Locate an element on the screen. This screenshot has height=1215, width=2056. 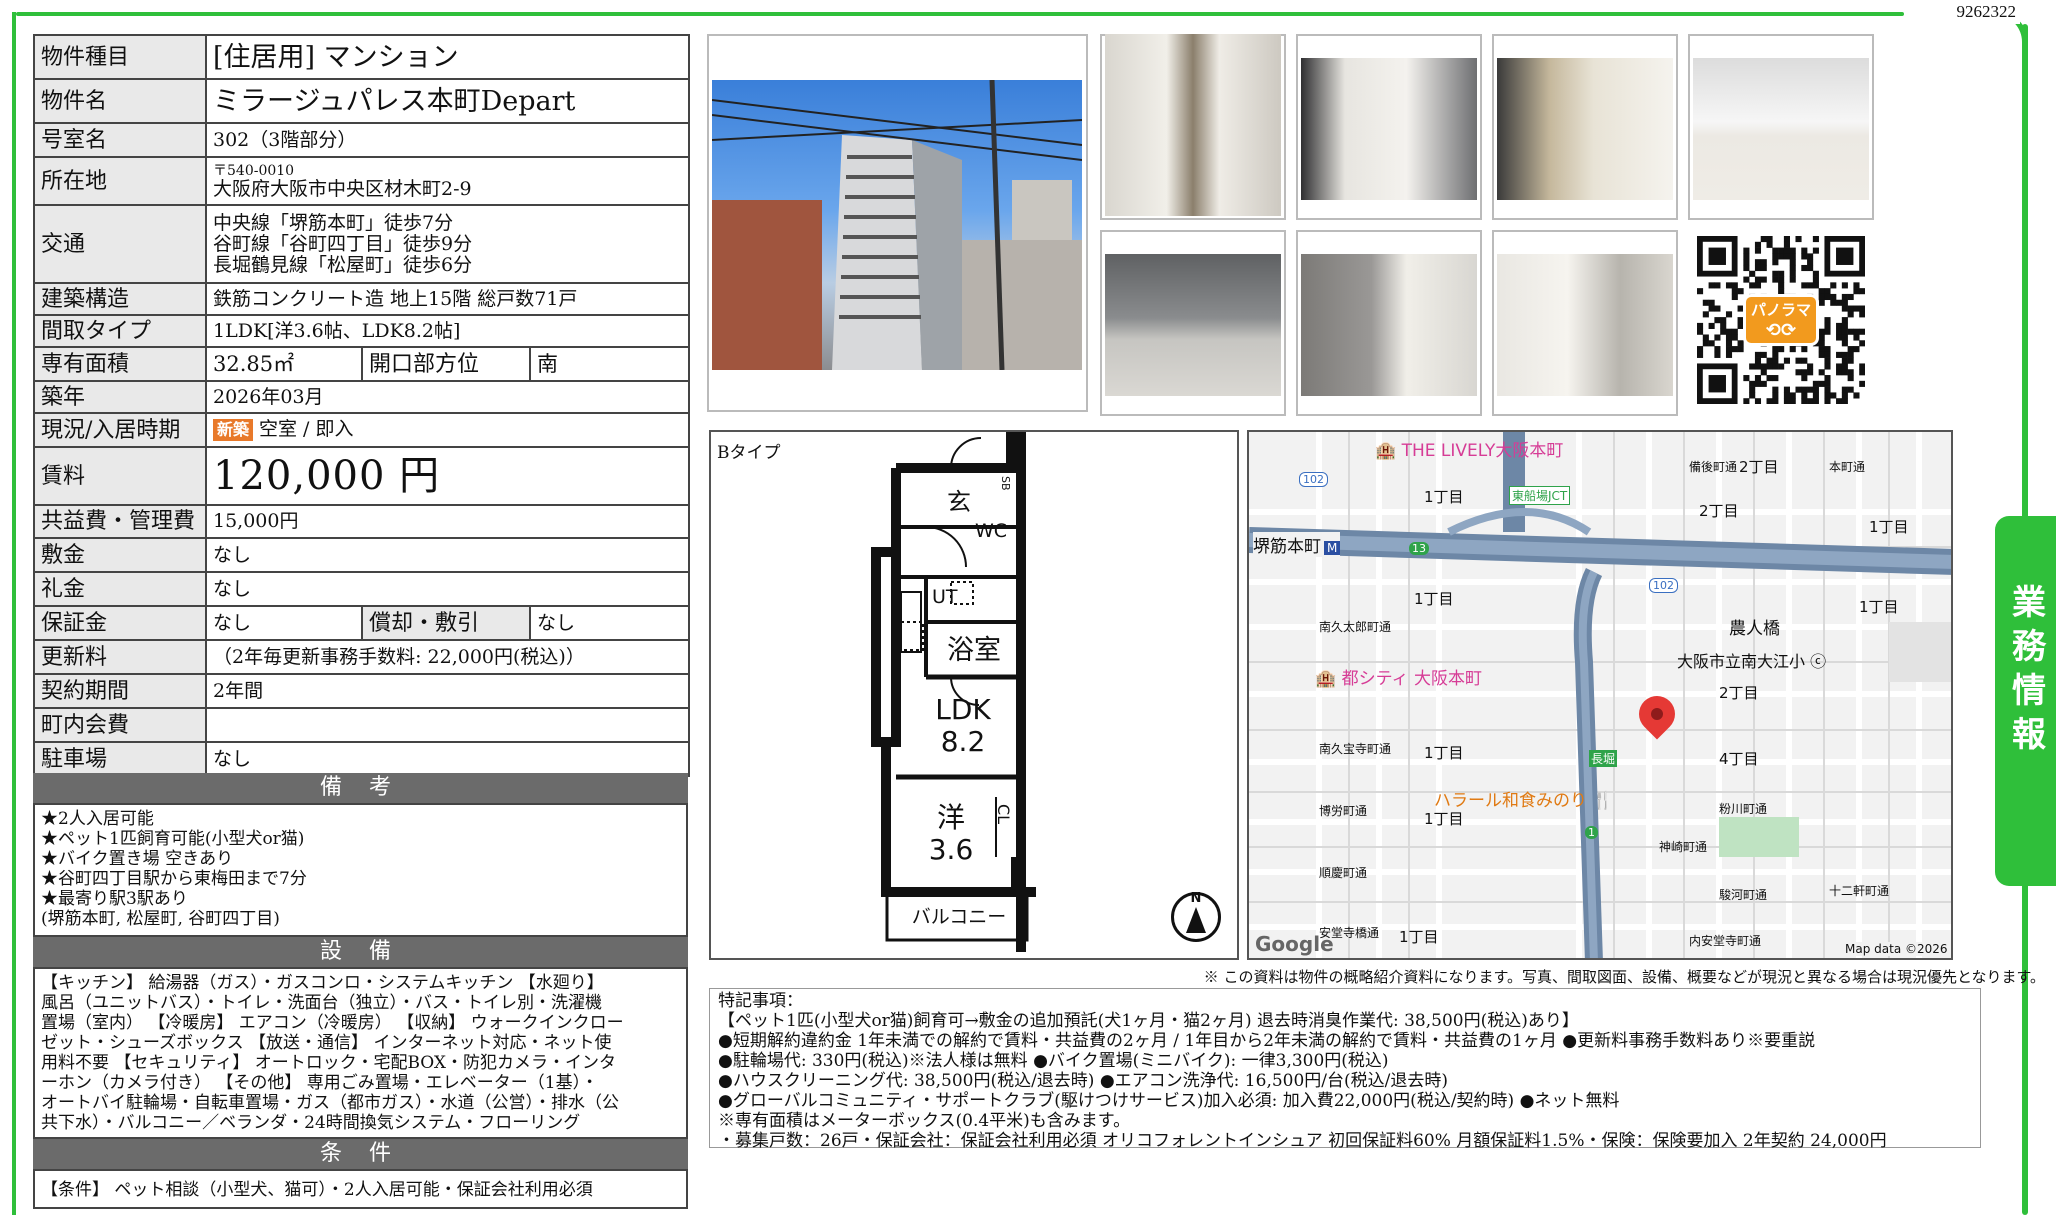
amortization-label: 償却・敷引 is located at coordinates (446, 623).